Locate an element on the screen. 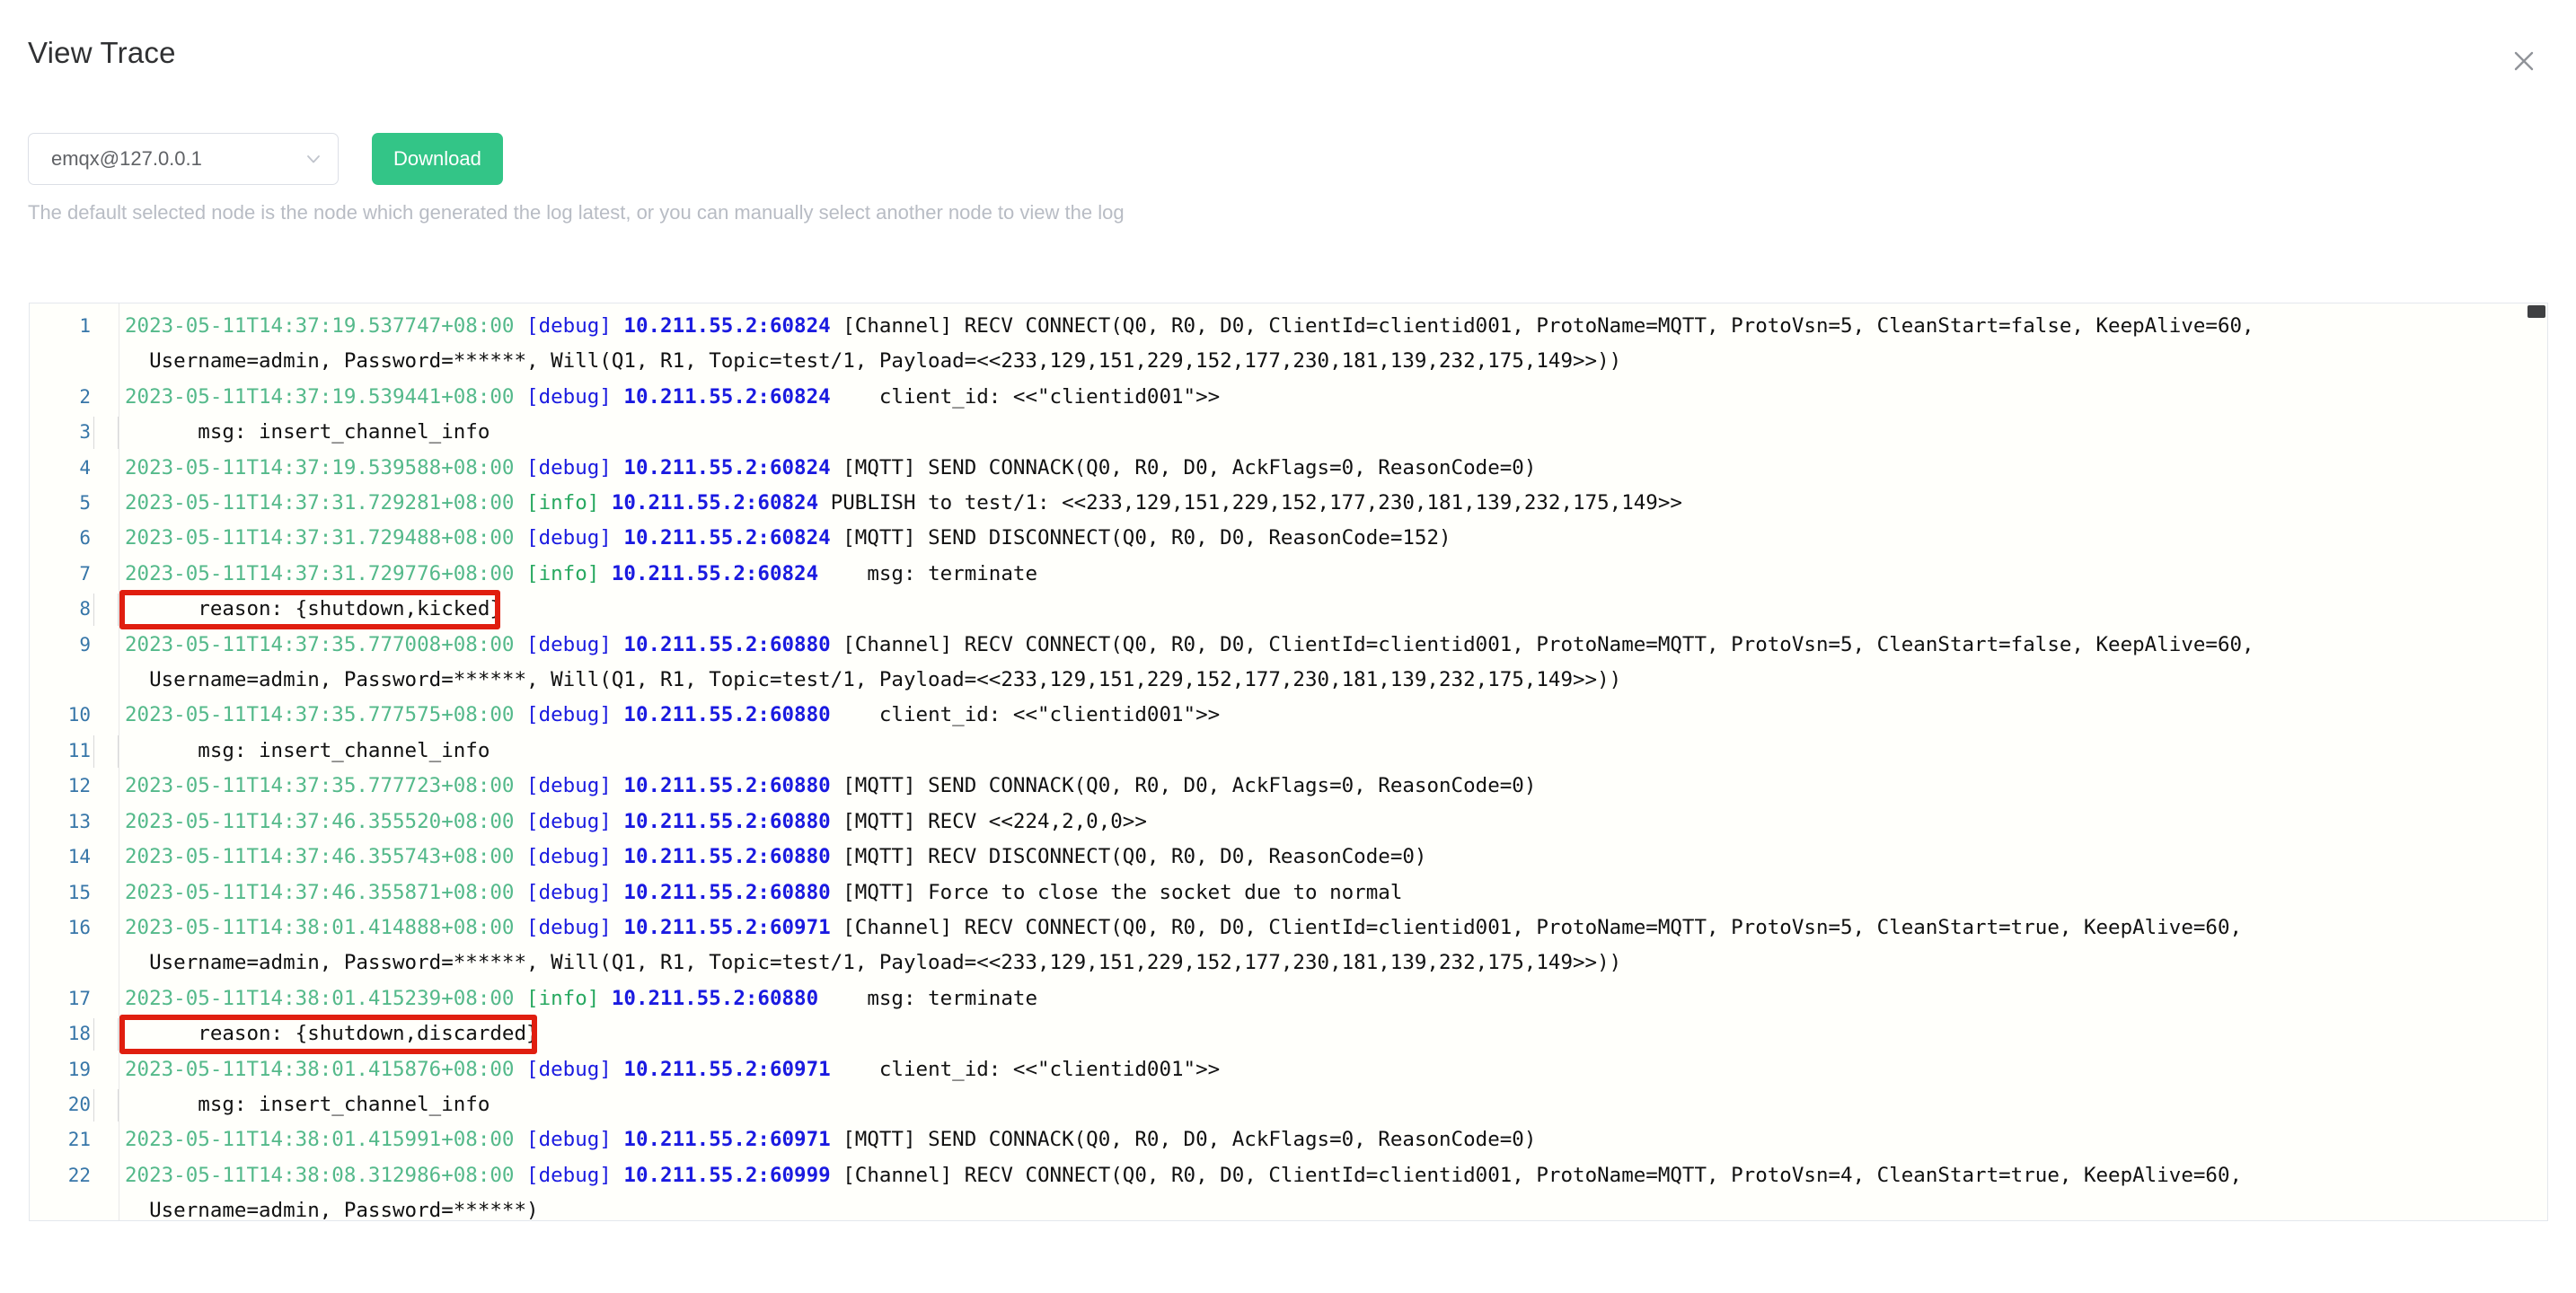  log-timestamp: 2023-05-11T14:37:46.355520+08:00 is located at coordinates (320, 821).